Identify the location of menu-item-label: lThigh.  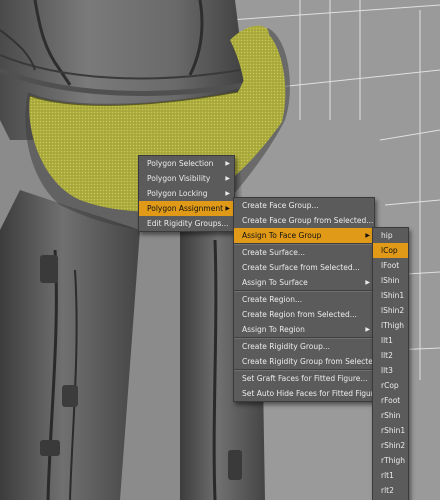
(393, 325).